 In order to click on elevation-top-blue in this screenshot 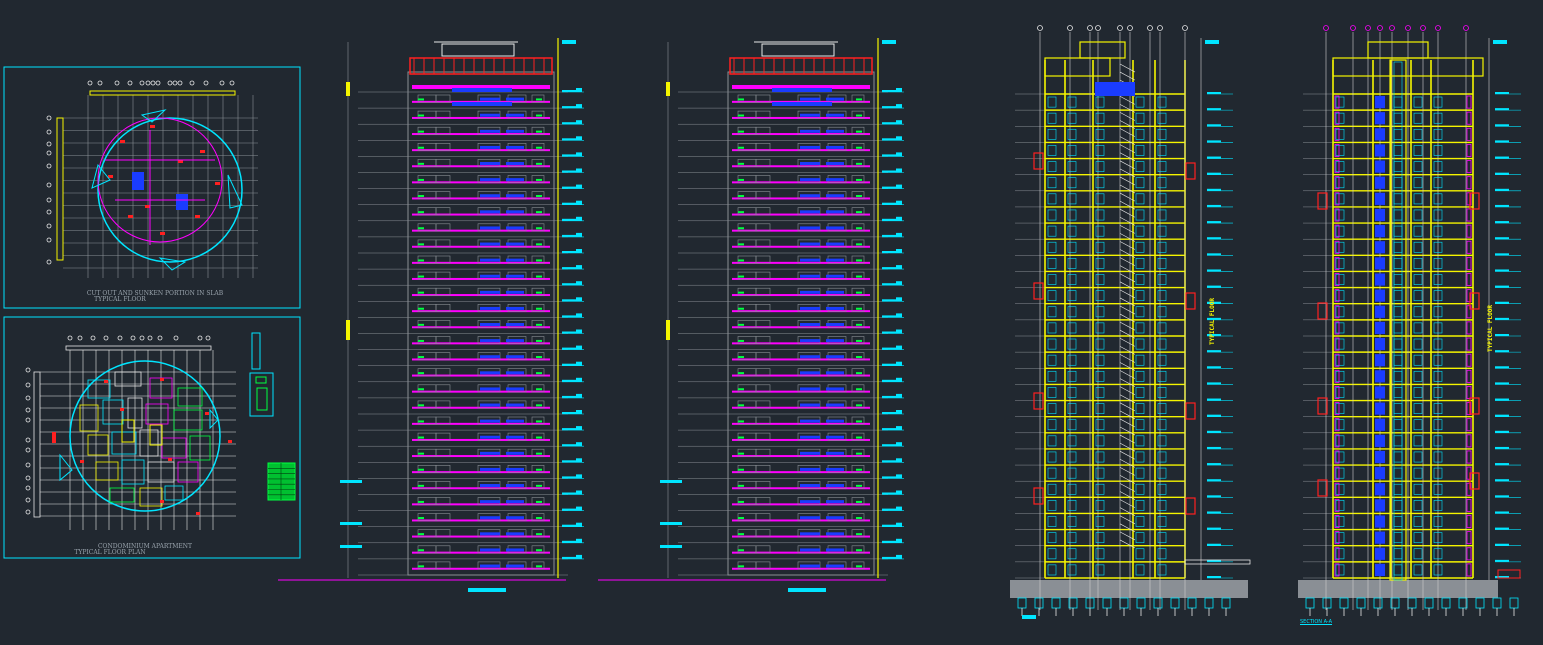, I will do `click(482, 90)`.